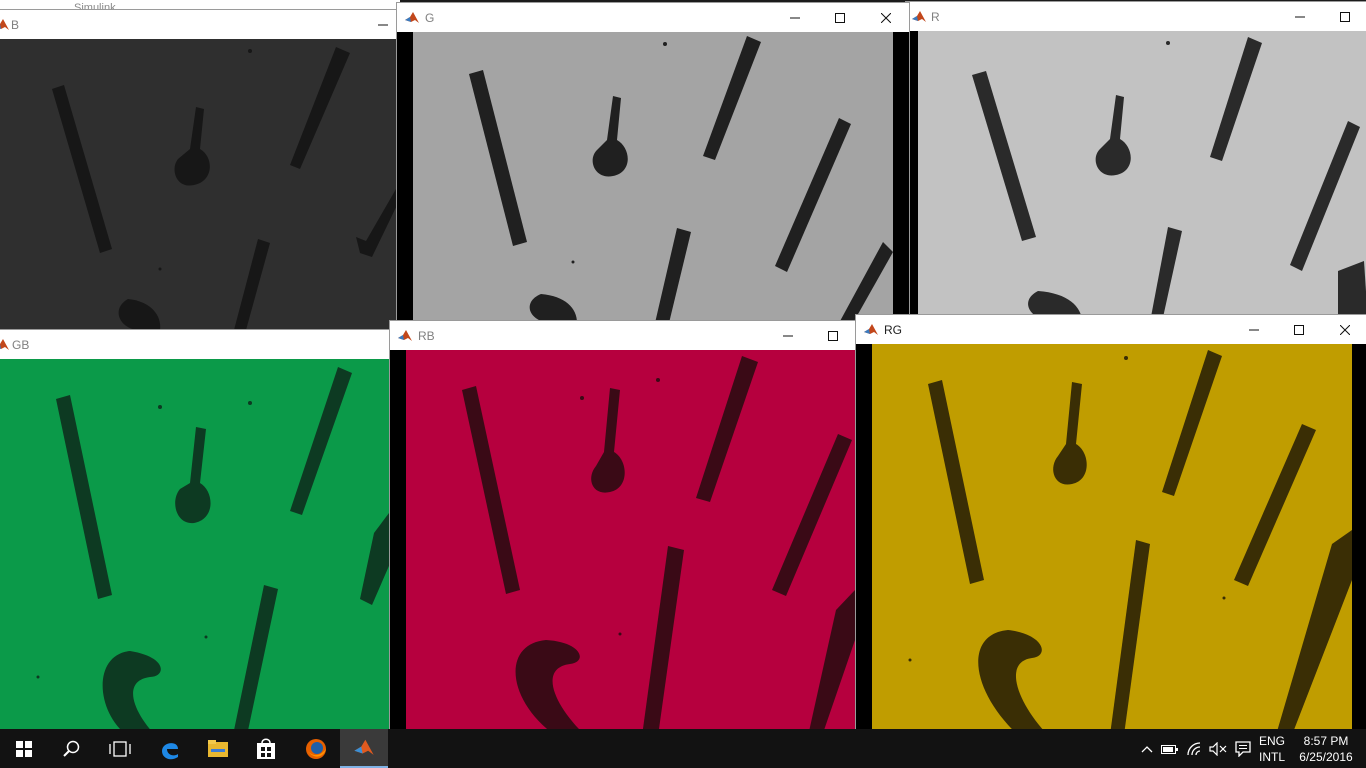 This screenshot has width=1366, height=768. I want to click on search-button, so click(72, 748).